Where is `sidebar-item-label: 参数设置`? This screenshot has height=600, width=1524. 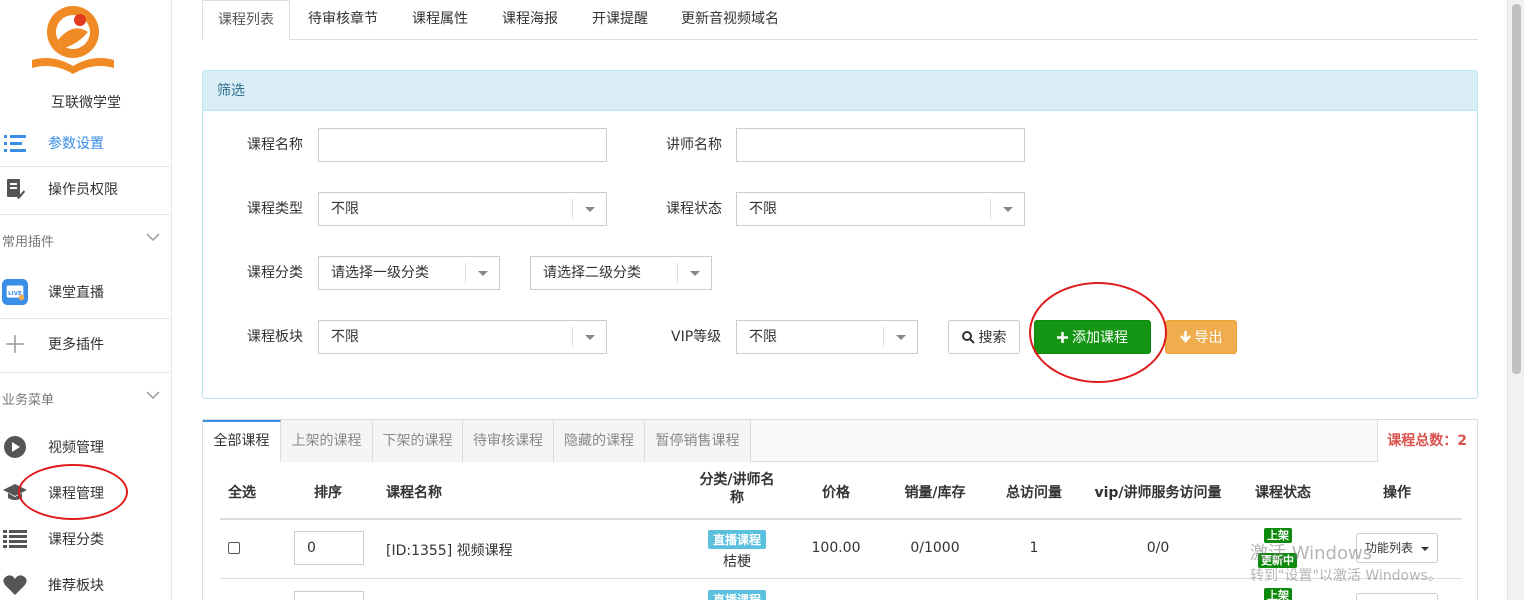
sidebar-item-label: 参数设置 is located at coordinates (76, 144).